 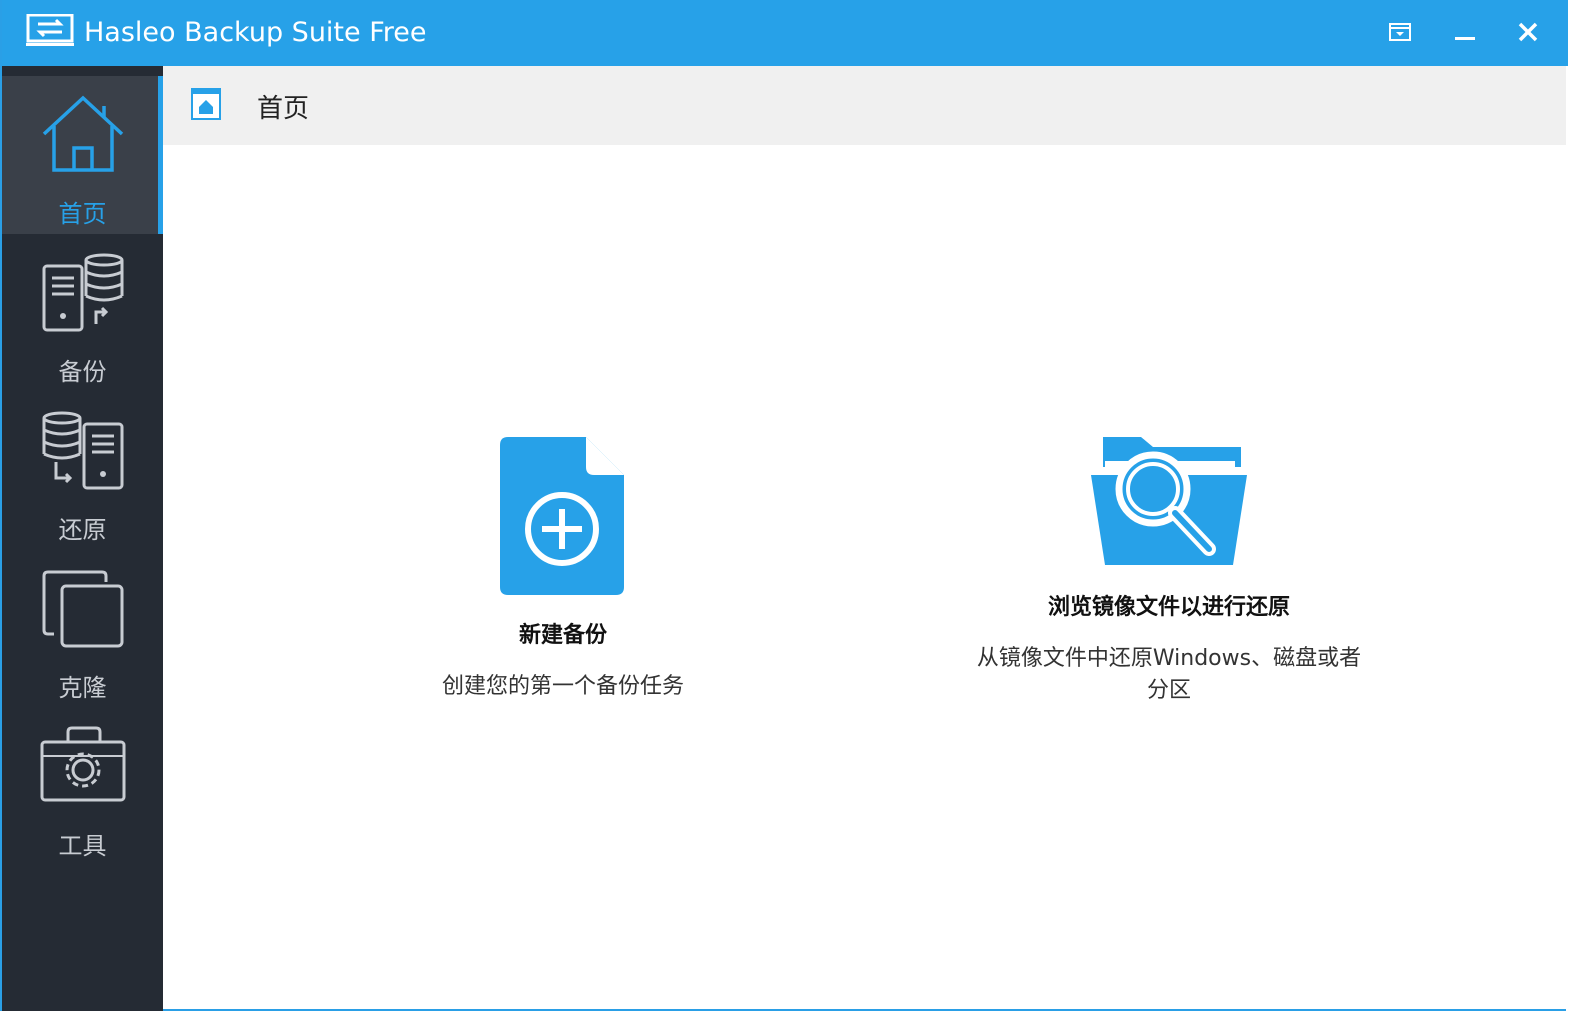 I want to click on browse-image-card: 浏览镜像文件以进行还原 从镜像文件中还原Windows、磁盘或者分区, so click(x=1169, y=572).